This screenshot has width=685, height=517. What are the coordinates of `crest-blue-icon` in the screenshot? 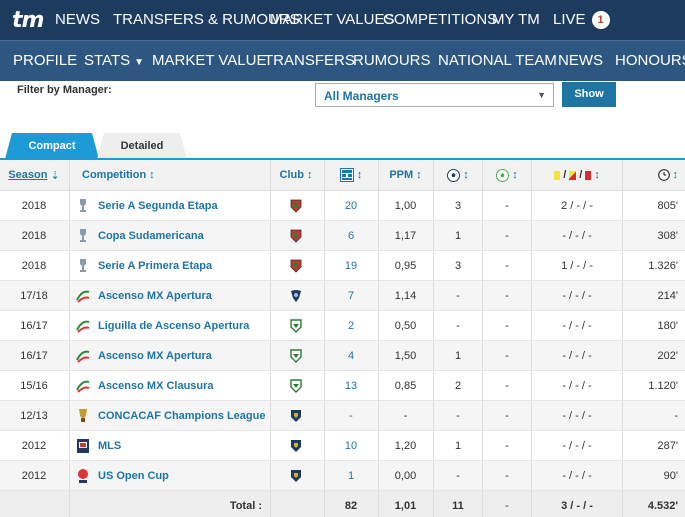 It's located at (296, 296).